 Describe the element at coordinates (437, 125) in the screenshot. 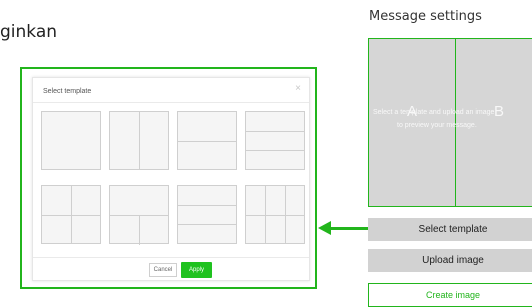

I see `preview-hint-line2: to preview your message.` at that location.